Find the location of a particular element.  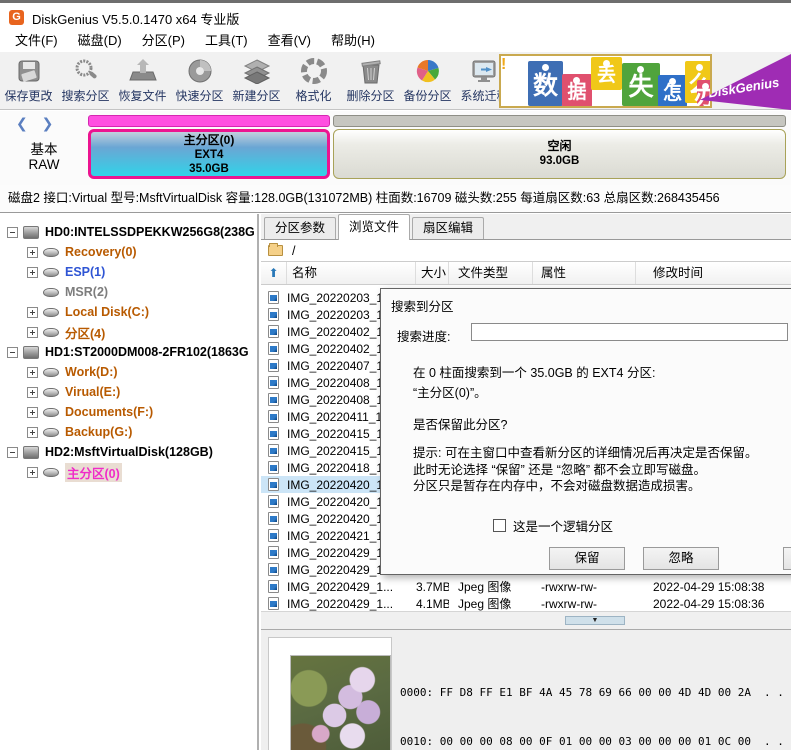

menu-item: 查看(V) is located at coordinates (289, 41).